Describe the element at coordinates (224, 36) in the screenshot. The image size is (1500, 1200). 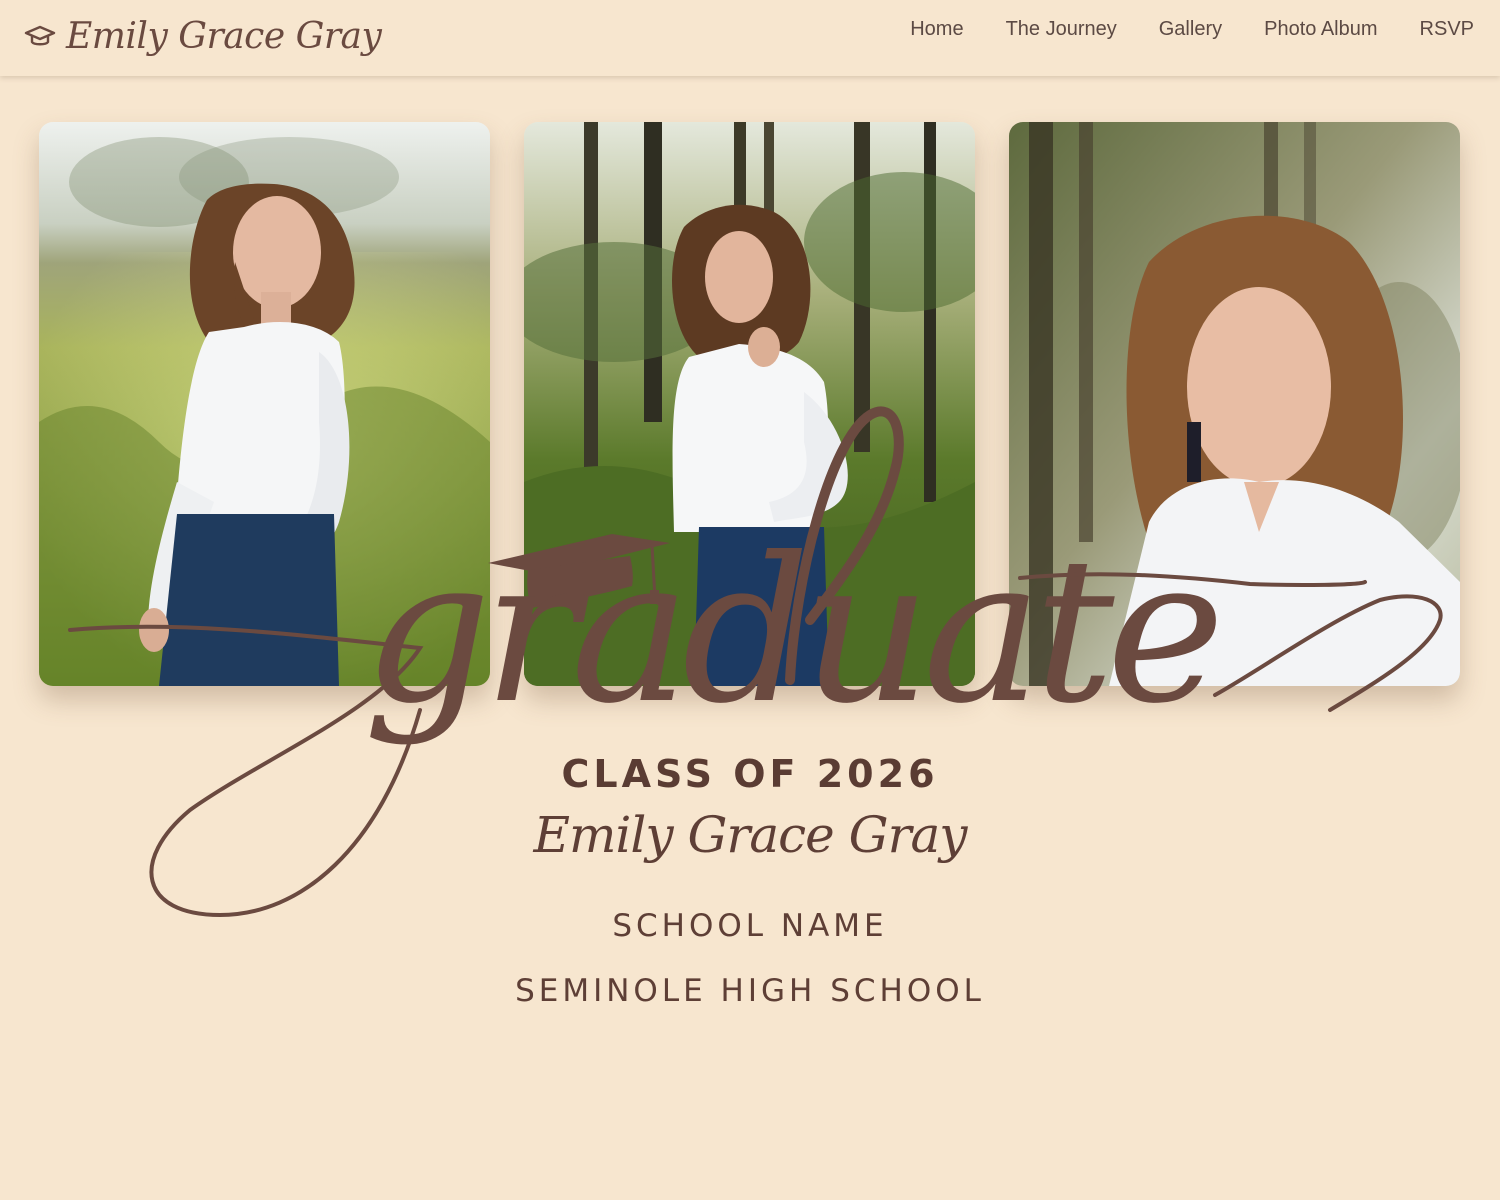
I see `brand-name: Emily Grace Gray` at that location.